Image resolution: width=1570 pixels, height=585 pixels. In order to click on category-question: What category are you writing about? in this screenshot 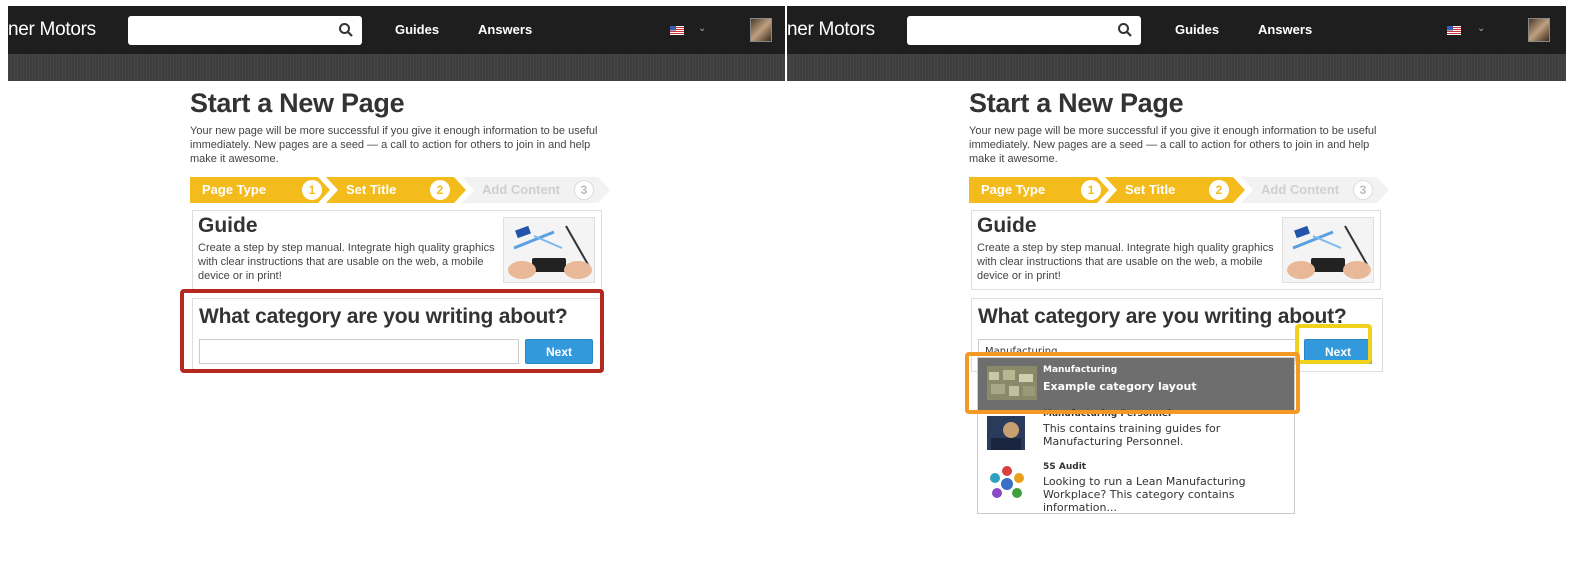, I will do `click(1162, 316)`.